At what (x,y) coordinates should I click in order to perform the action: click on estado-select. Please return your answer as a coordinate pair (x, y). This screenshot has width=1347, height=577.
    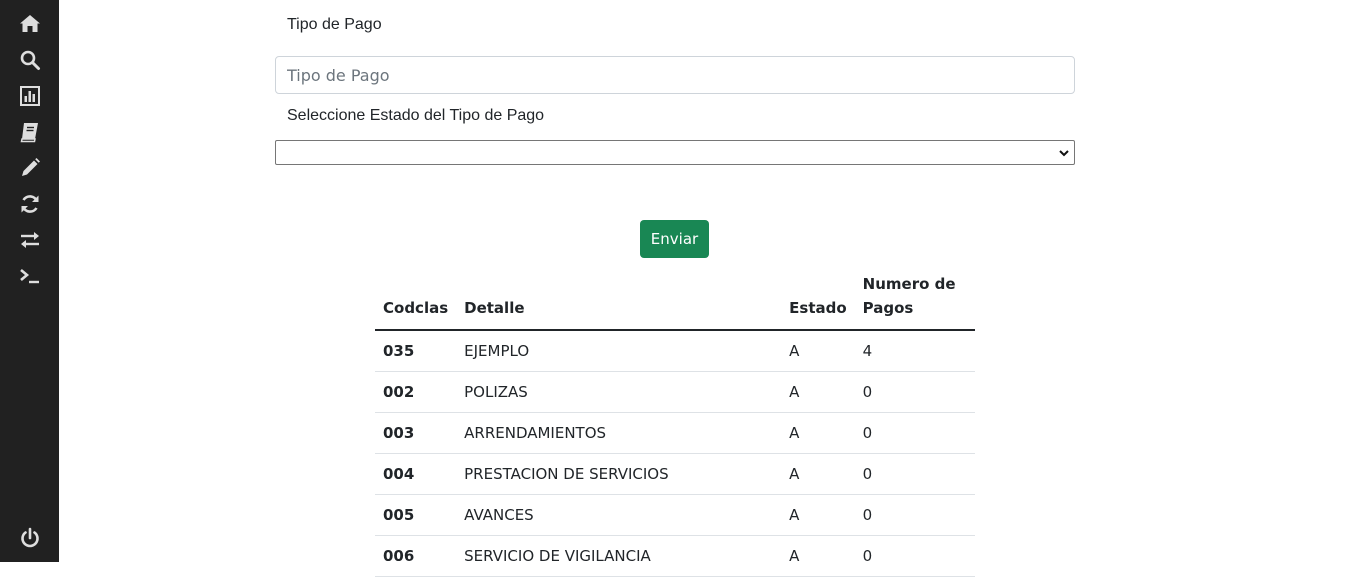
    Looking at the image, I should click on (675, 152).